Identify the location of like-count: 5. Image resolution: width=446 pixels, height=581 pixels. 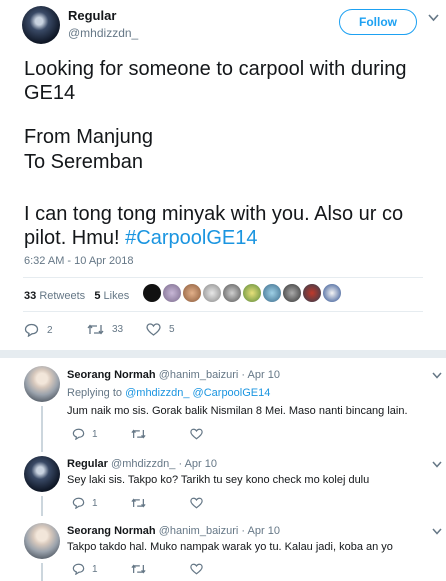
(172, 329).